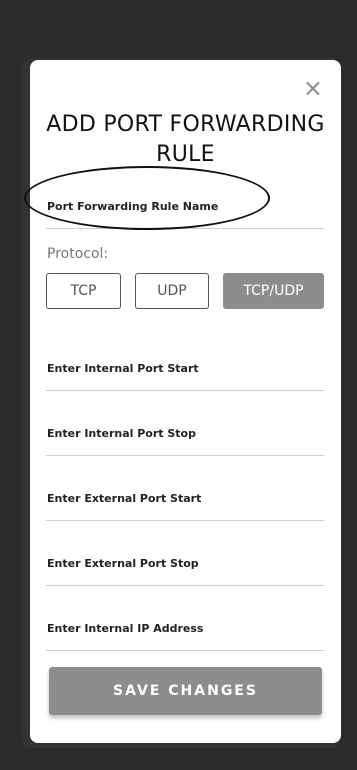 Image resolution: width=357 pixels, height=770 pixels. What do you see at coordinates (83, 291) in the screenshot?
I see `protocol-tcp-button: TCP` at bounding box center [83, 291].